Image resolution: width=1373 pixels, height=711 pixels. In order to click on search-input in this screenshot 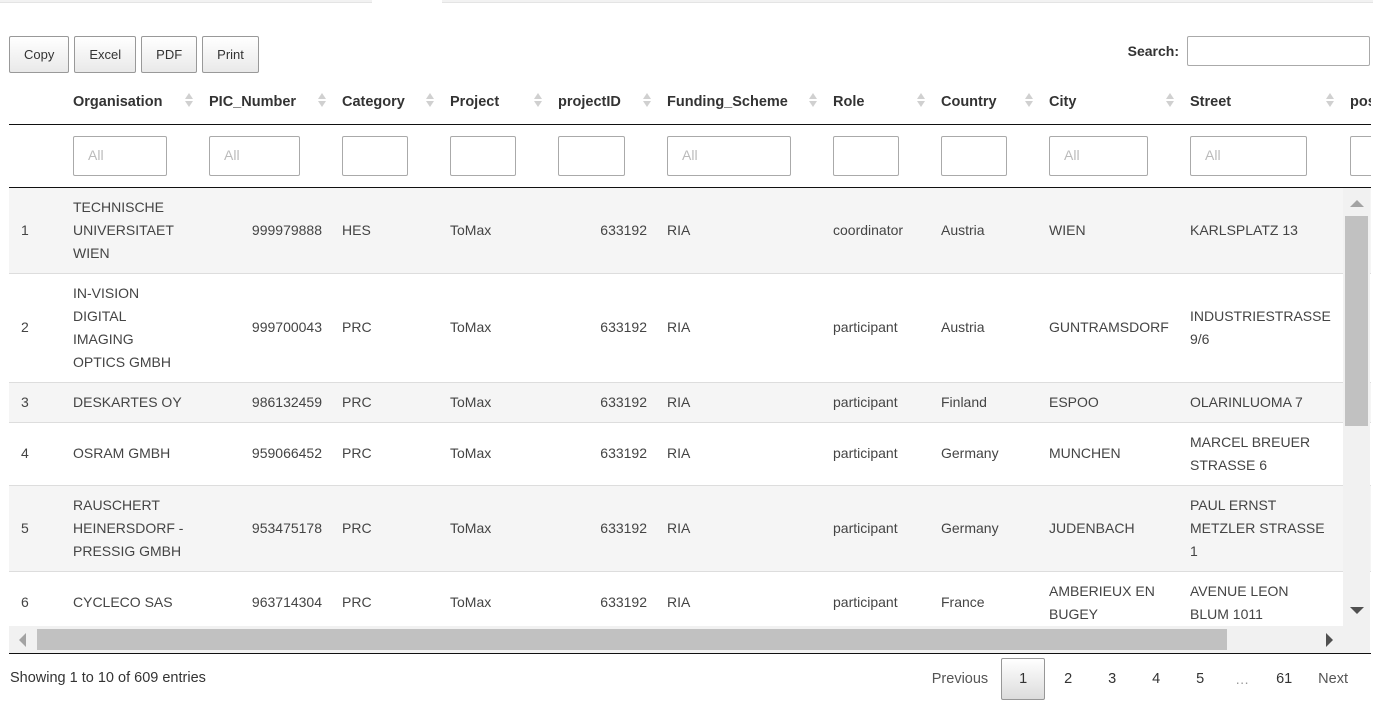, I will do `click(1278, 51)`.